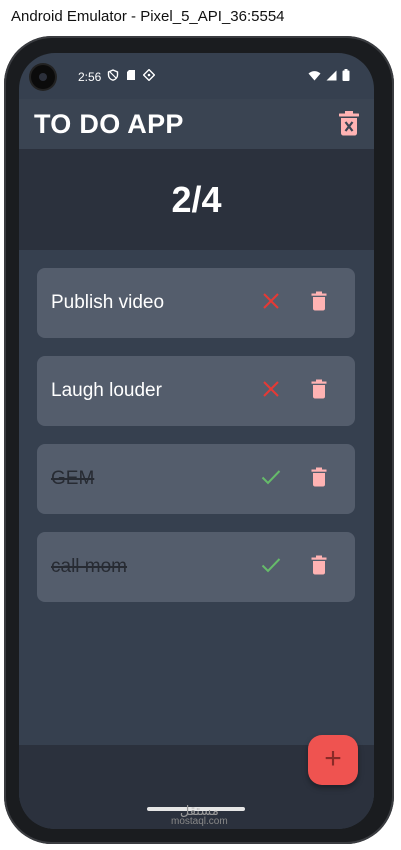 Image resolution: width=401 pixels, height=850 pixels. I want to click on watermark-latin: mostaql.com, so click(199, 821).